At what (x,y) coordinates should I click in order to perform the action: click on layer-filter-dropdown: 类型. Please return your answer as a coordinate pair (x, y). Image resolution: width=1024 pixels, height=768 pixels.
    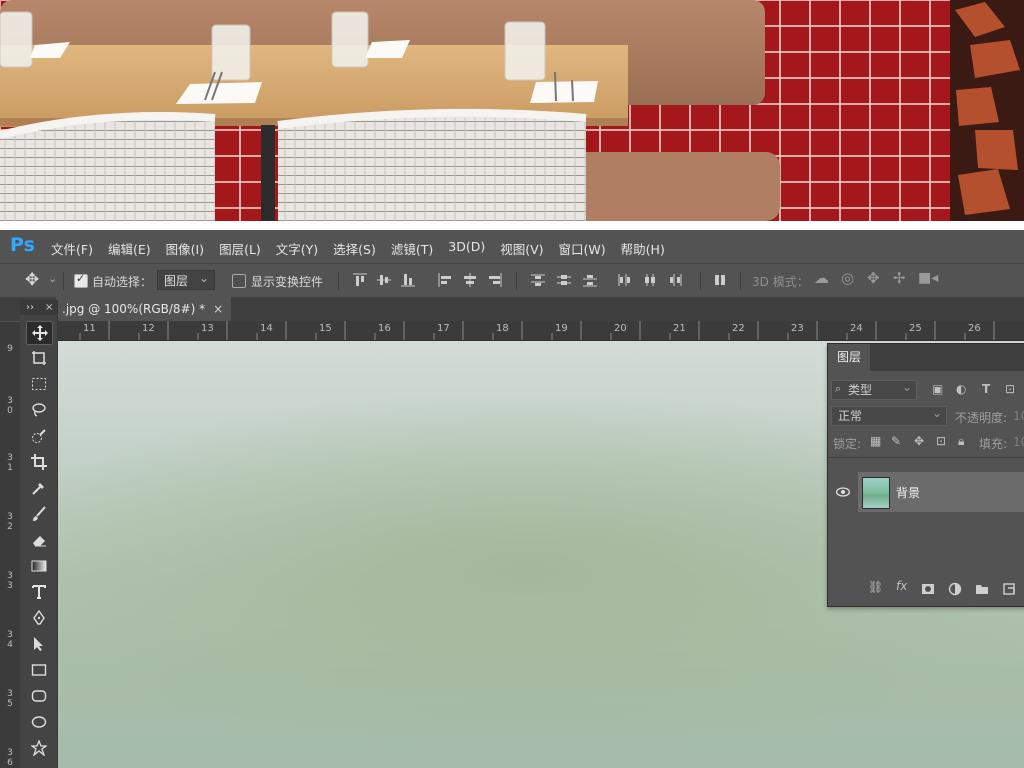
    Looking at the image, I should click on (874, 389).